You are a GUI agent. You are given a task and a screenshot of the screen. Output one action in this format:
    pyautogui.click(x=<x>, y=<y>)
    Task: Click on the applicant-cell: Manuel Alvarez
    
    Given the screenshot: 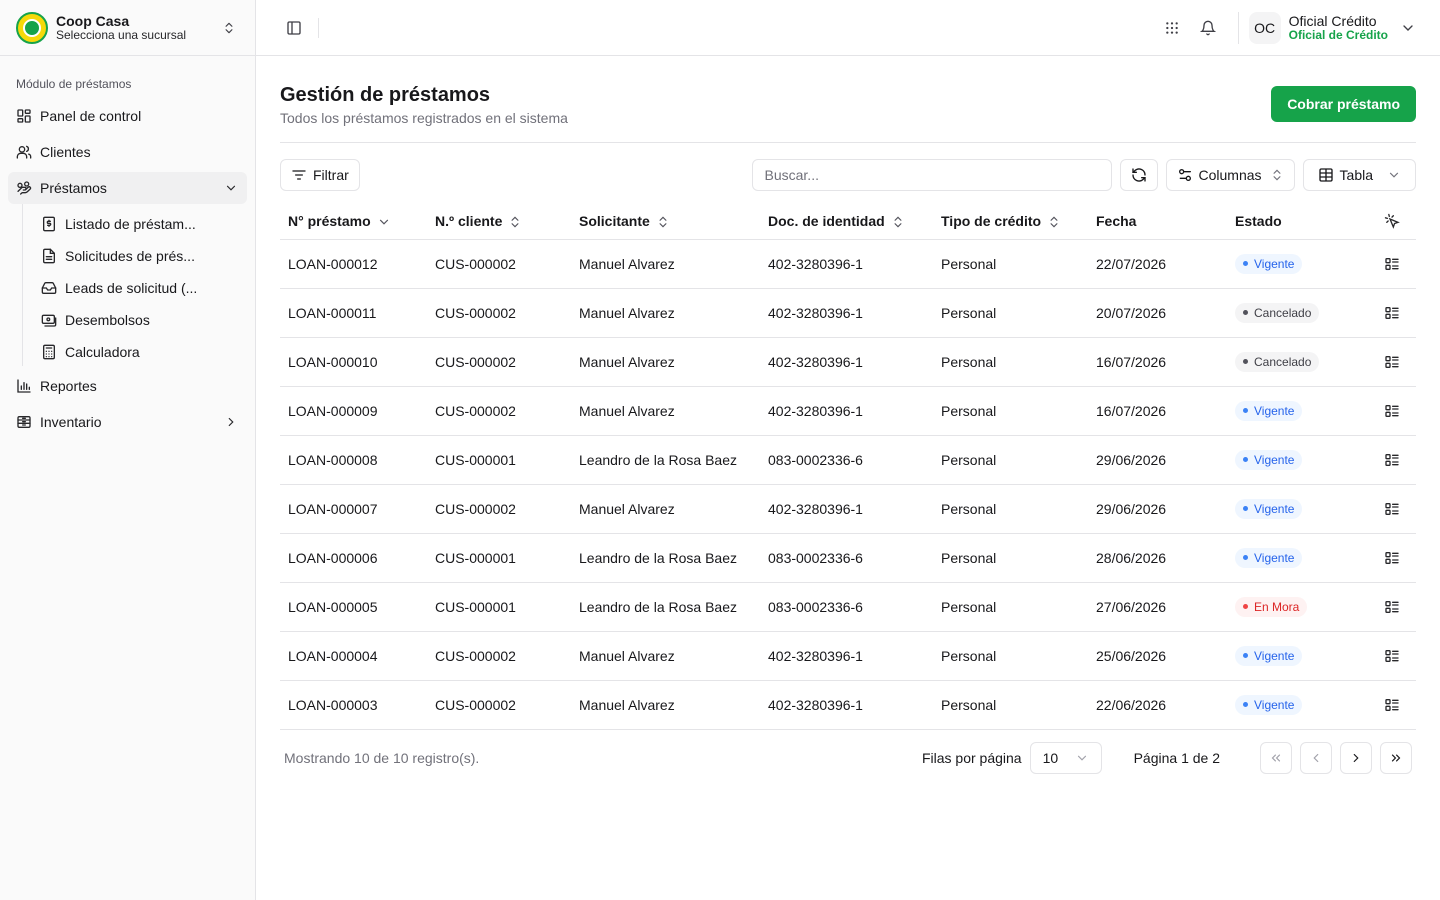 What is the action you would take?
    pyautogui.click(x=665, y=264)
    